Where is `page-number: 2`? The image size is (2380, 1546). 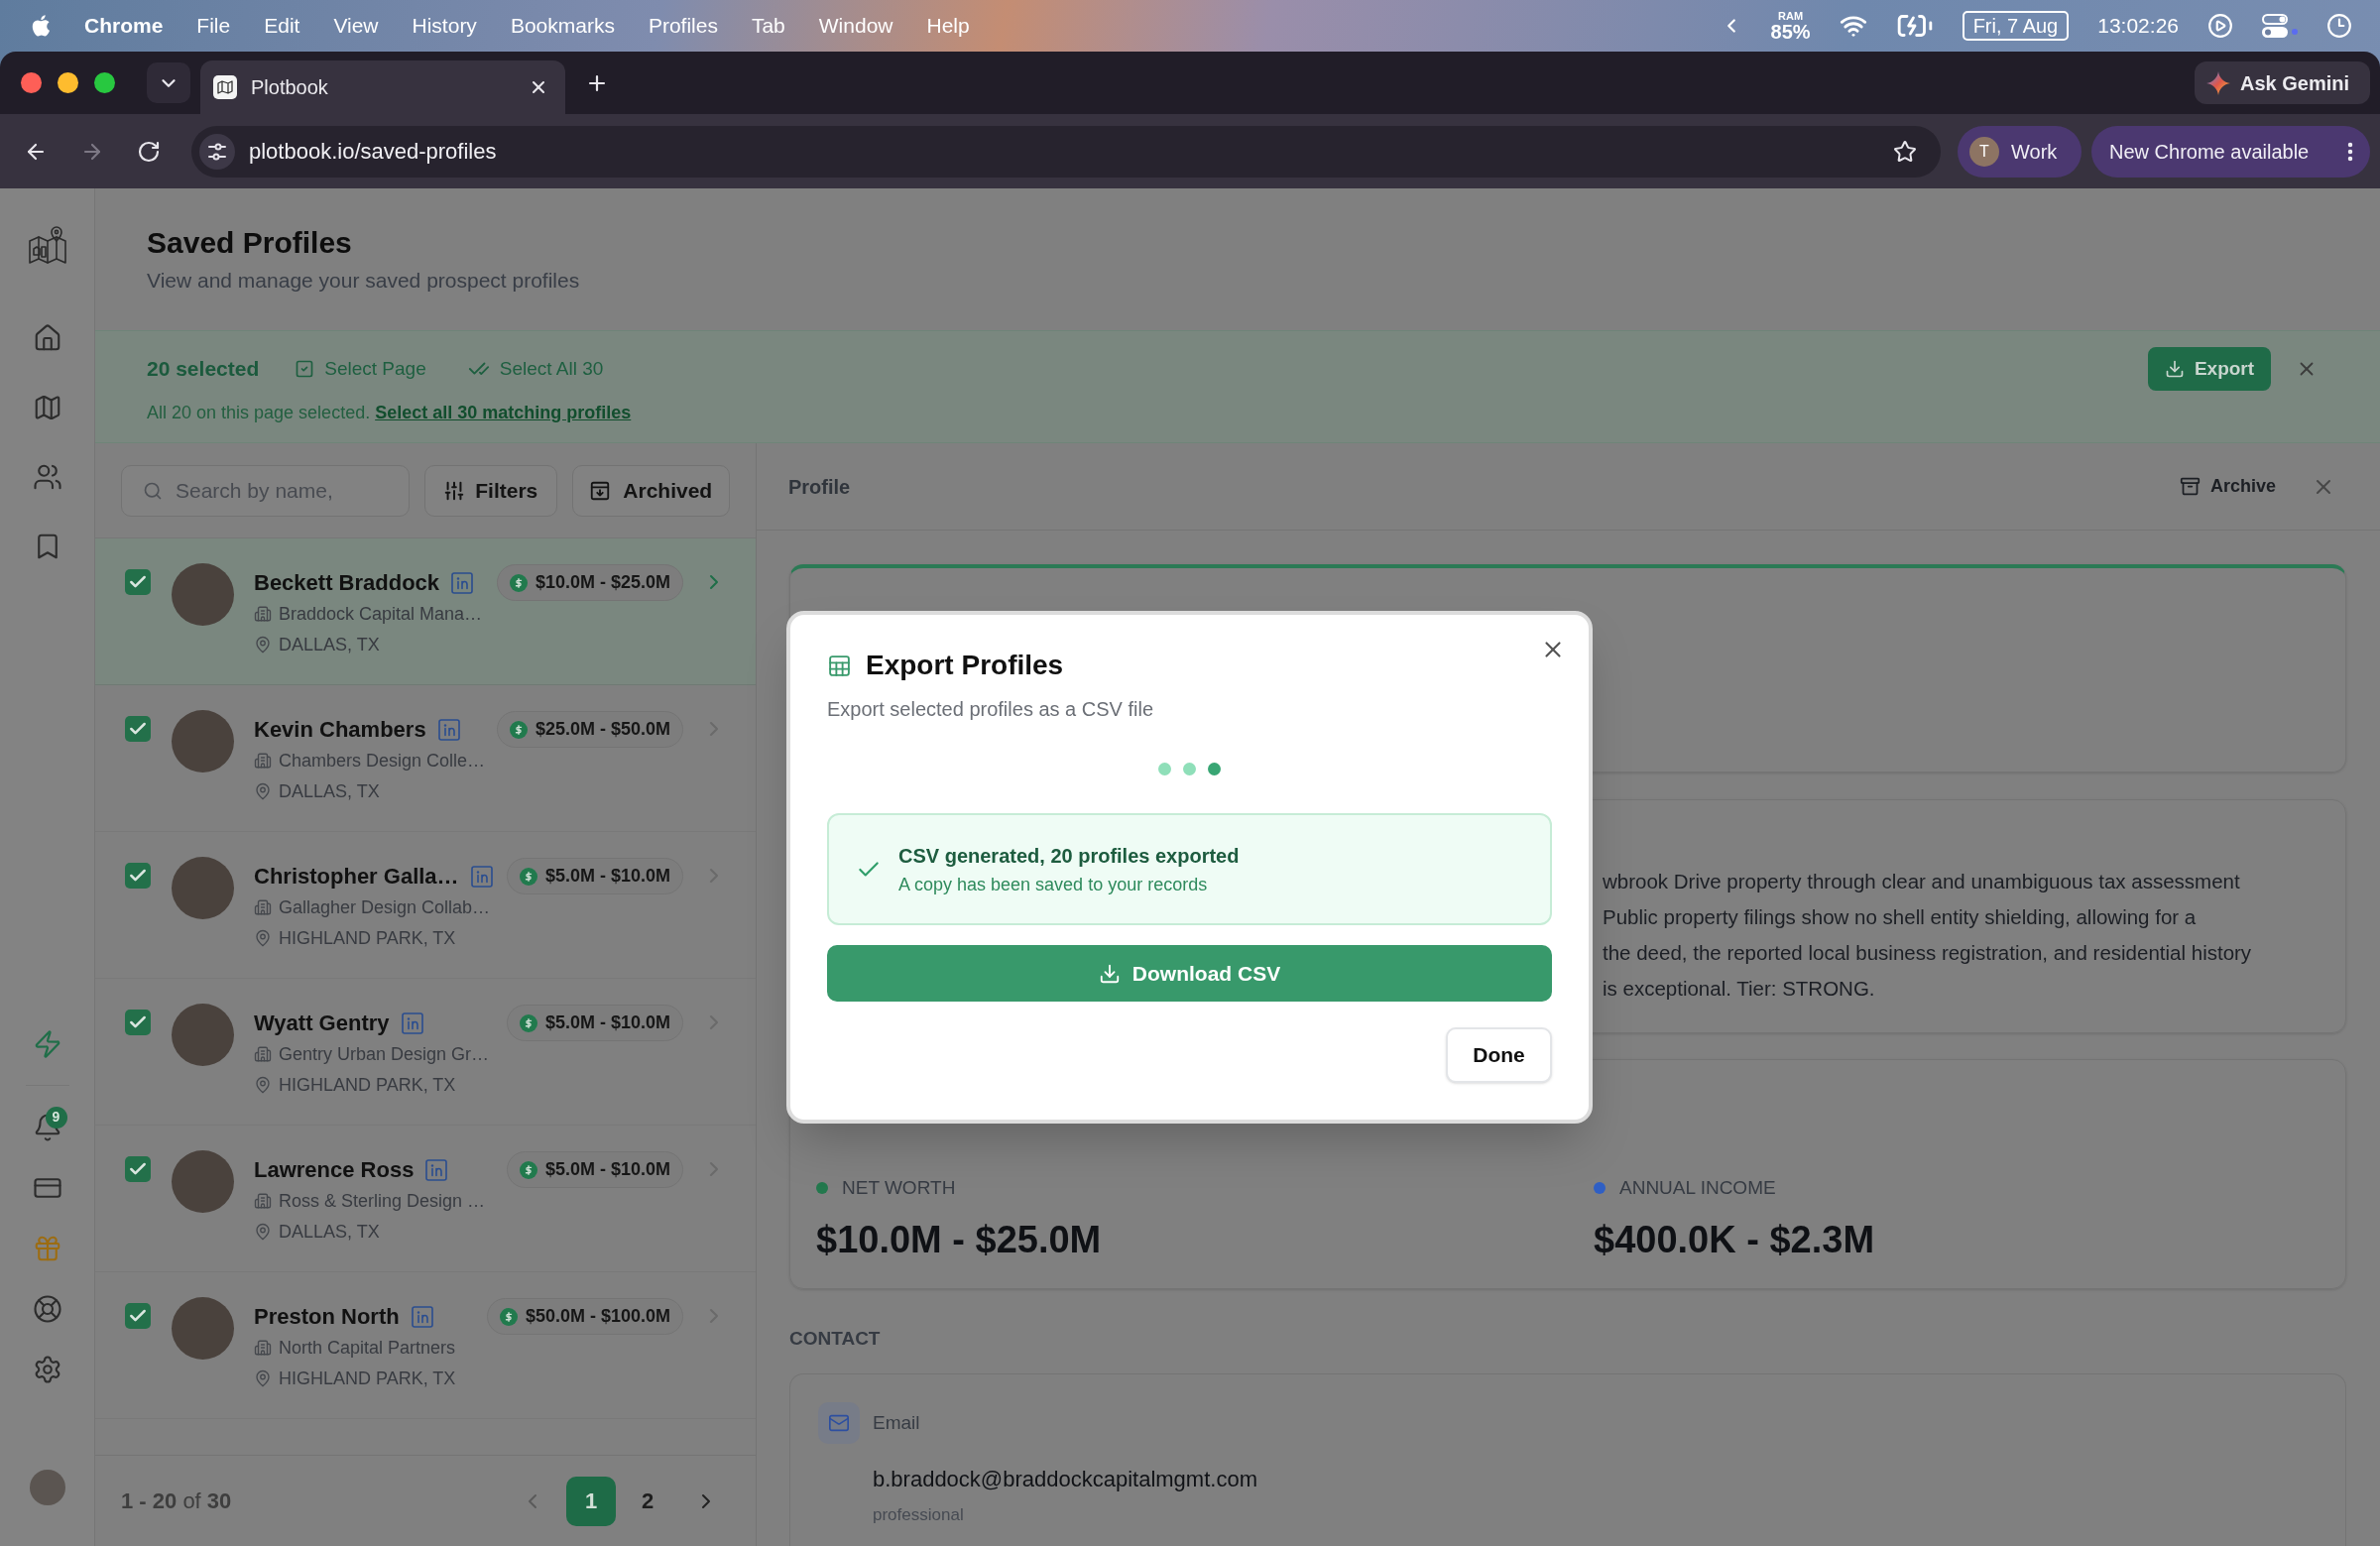
page-number: 2 is located at coordinates (647, 1501).